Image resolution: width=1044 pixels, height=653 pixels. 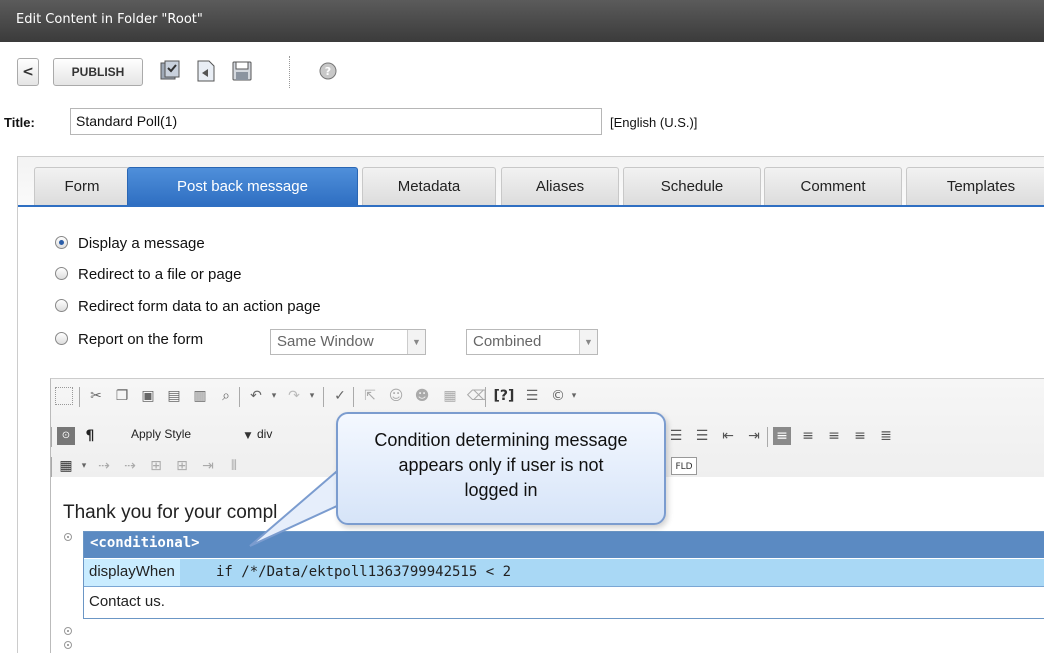 I want to click on checkin-icon, so click(x=170, y=71).